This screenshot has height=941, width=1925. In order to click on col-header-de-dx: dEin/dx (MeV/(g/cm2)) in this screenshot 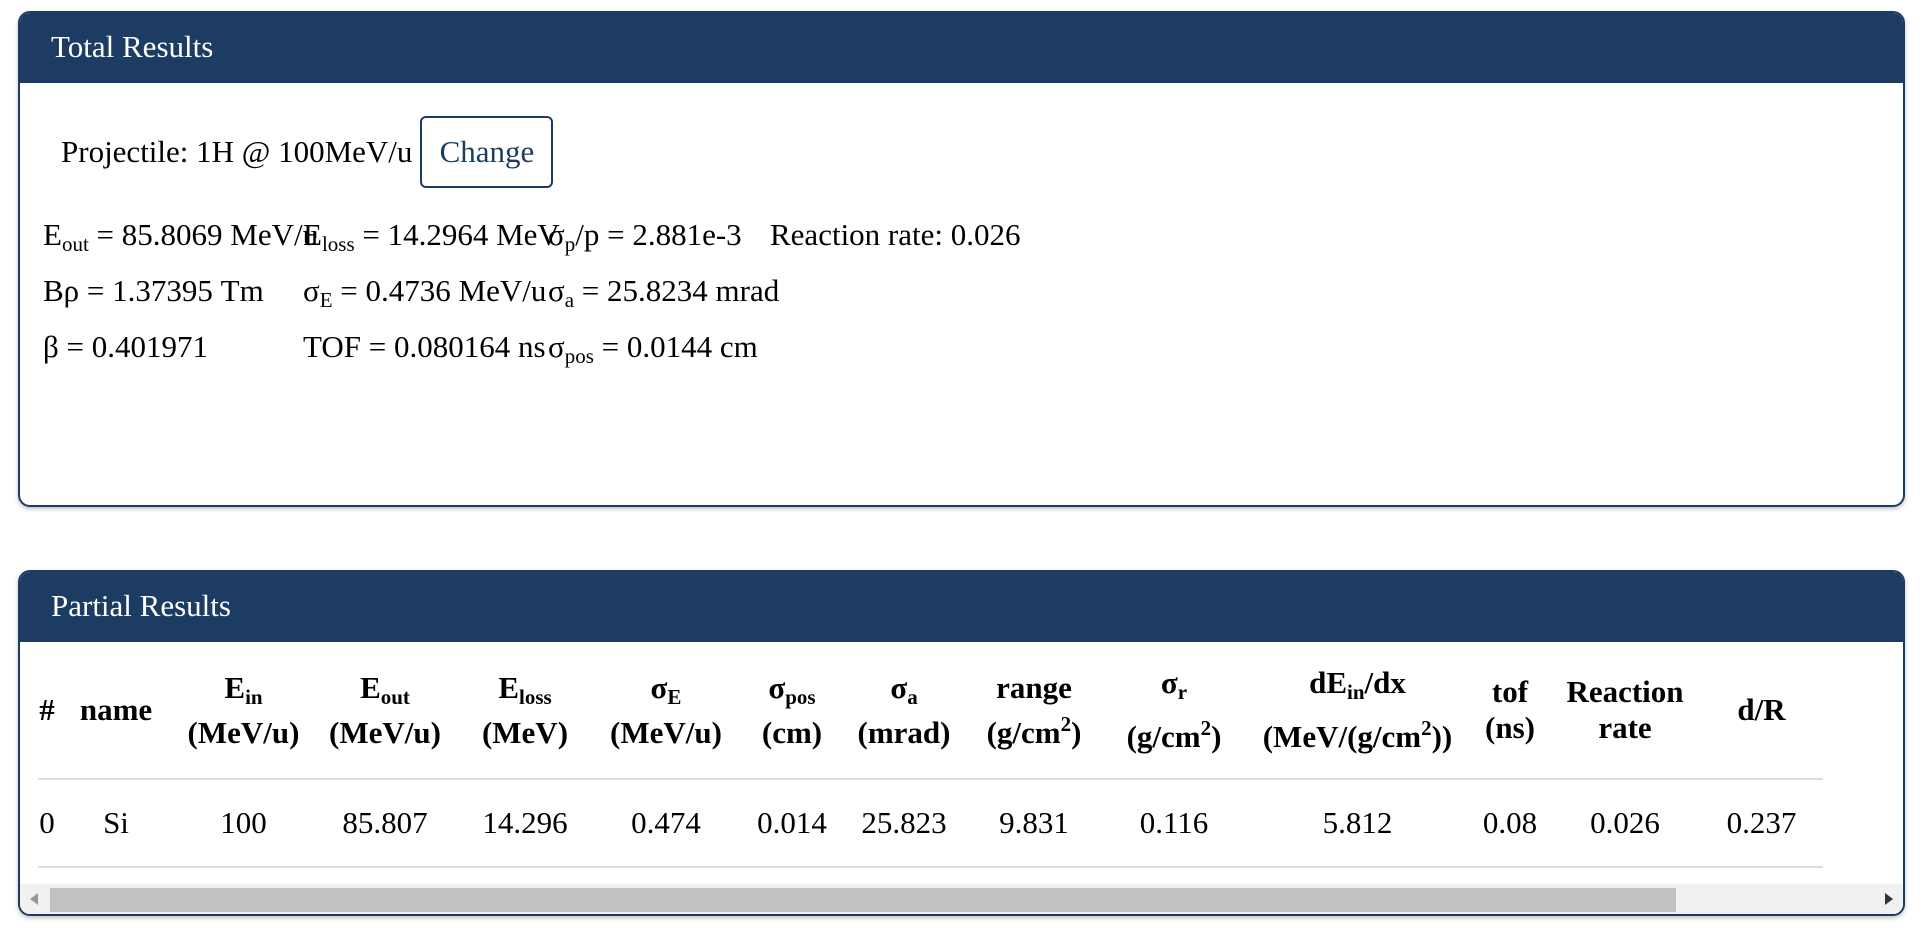, I will do `click(1357, 711)`.